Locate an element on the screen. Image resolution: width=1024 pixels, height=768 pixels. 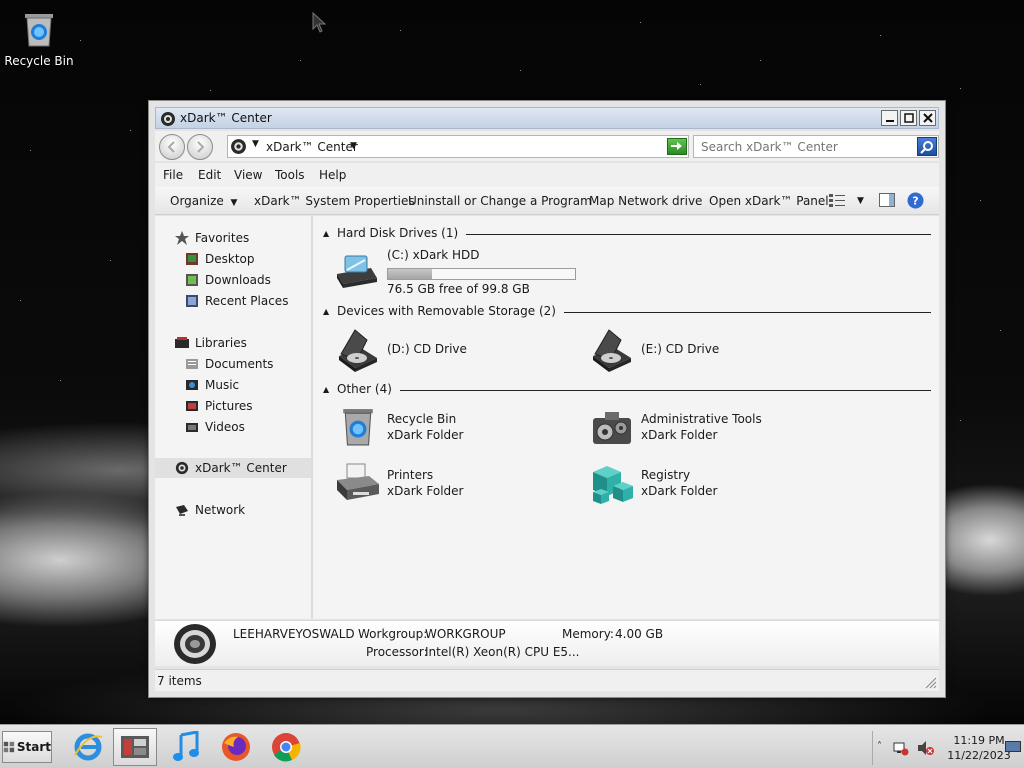
menu-view: View is located at coordinates (248, 175).